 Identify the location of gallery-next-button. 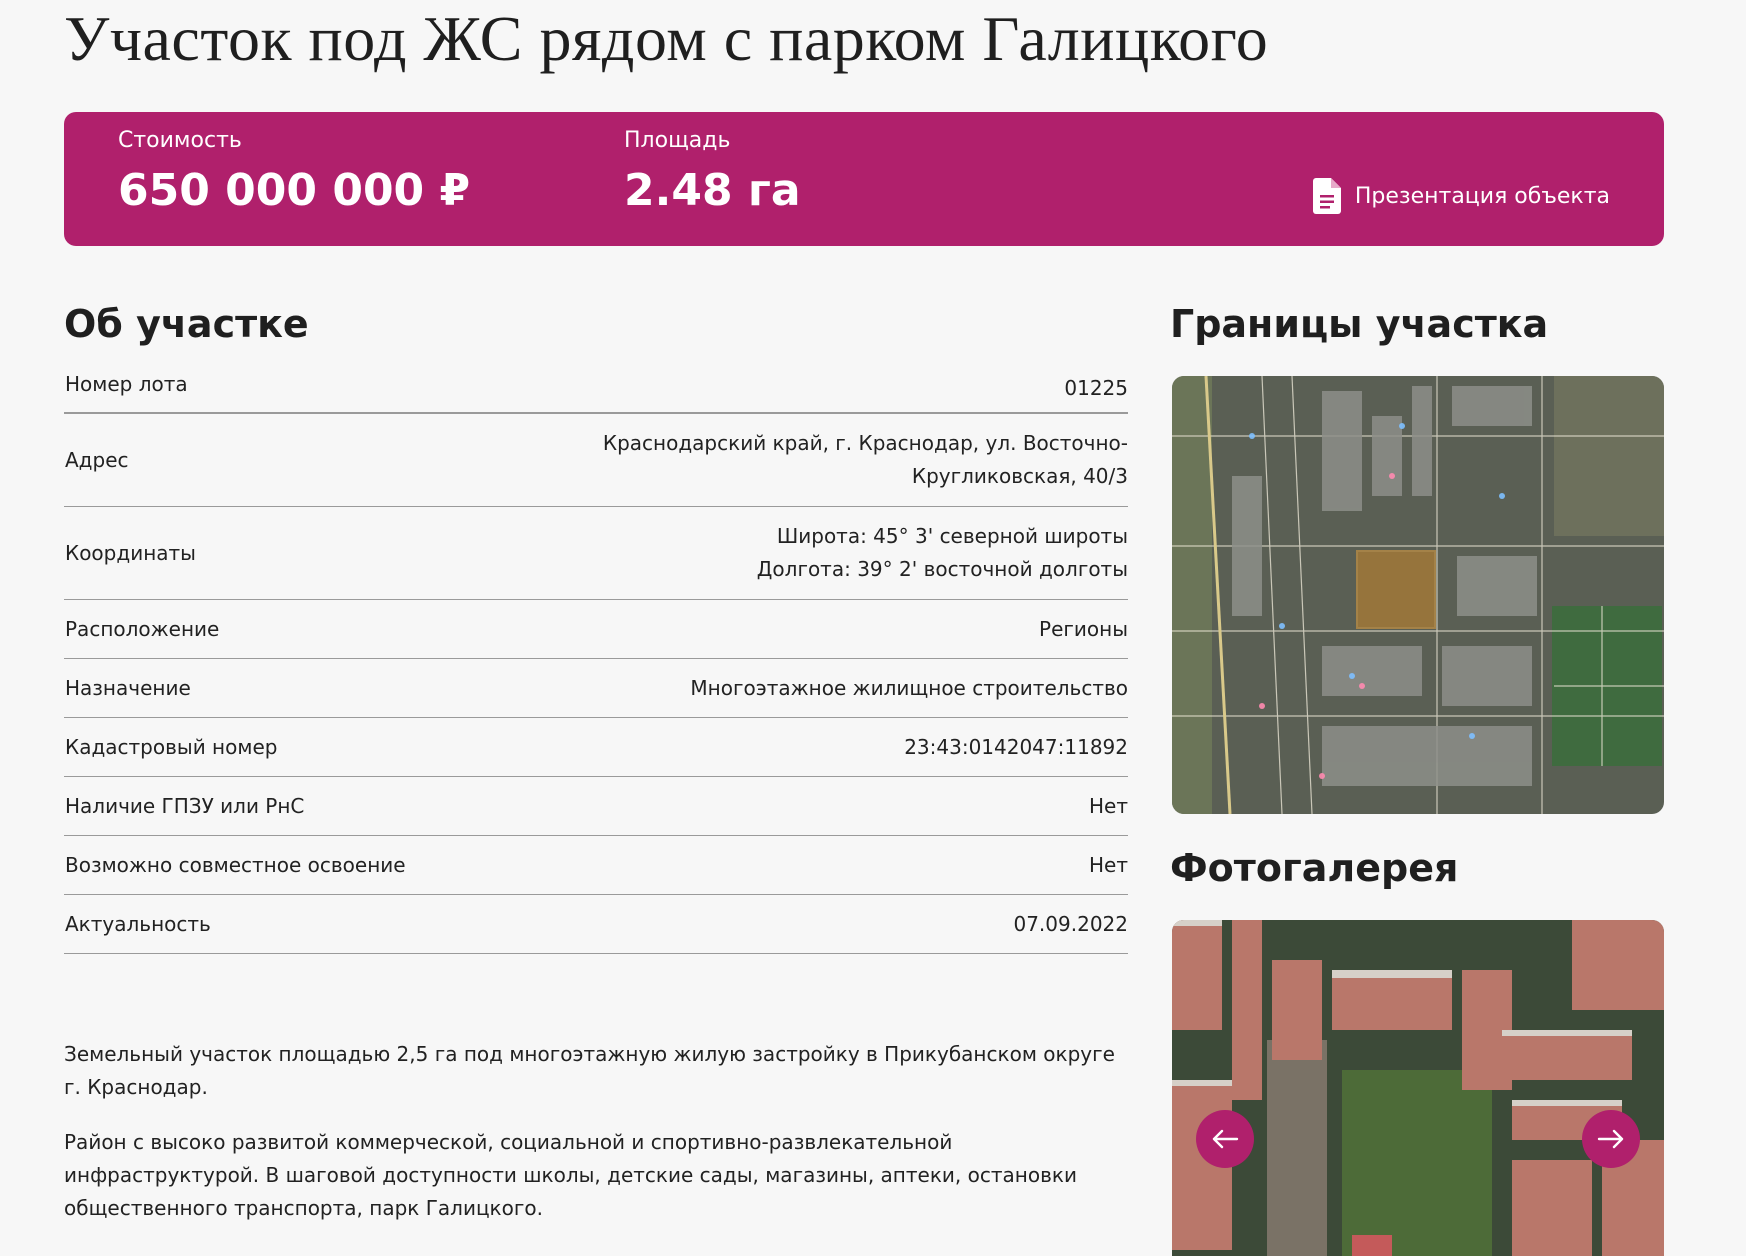
(1611, 1139).